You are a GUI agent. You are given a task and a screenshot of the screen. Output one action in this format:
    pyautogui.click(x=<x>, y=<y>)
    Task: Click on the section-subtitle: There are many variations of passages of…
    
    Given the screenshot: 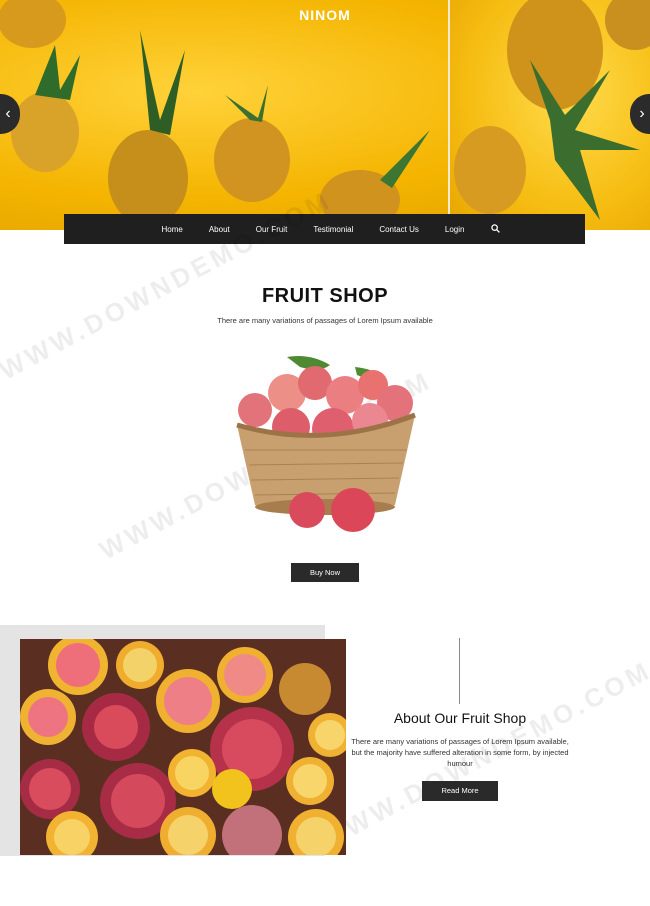 What is the action you would take?
    pyautogui.click(x=325, y=320)
    